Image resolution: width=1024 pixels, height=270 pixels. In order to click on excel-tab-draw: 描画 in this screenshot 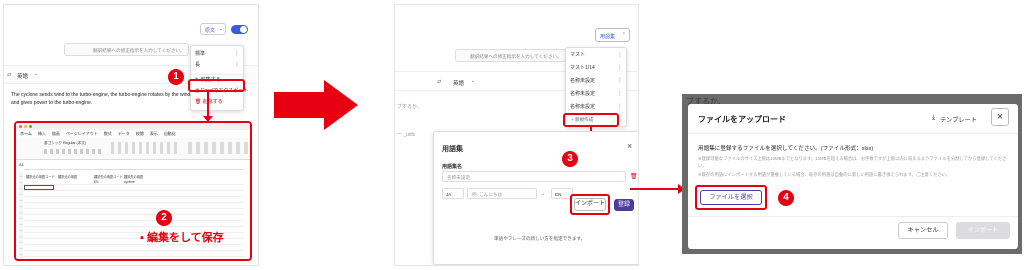, I will do `click(56, 134)`.